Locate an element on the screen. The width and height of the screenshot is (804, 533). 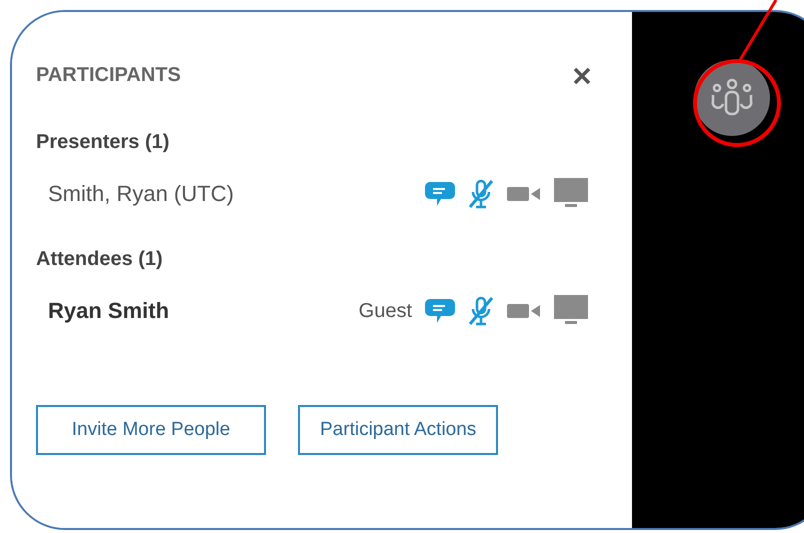
panel-title: PARTICIPANTS is located at coordinates (108, 75).